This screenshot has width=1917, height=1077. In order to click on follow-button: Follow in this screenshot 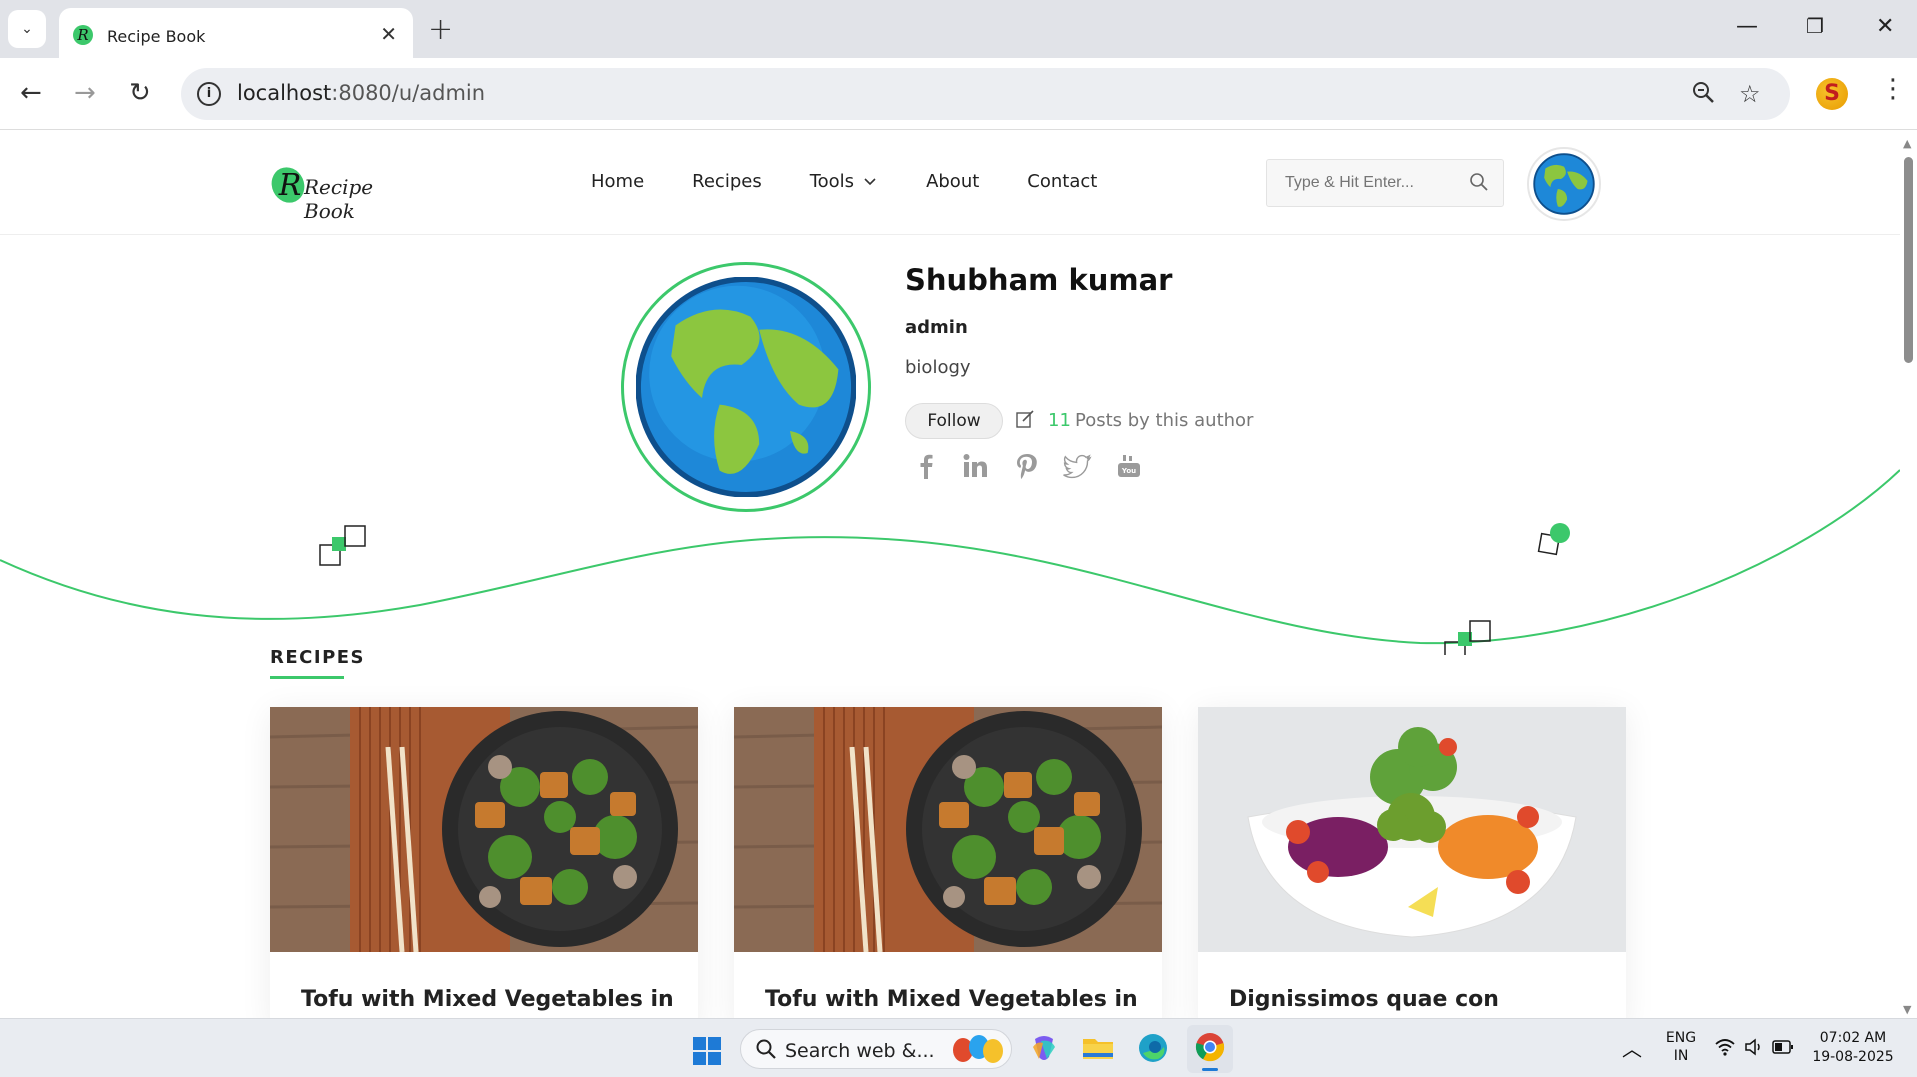, I will do `click(954, 421)`.